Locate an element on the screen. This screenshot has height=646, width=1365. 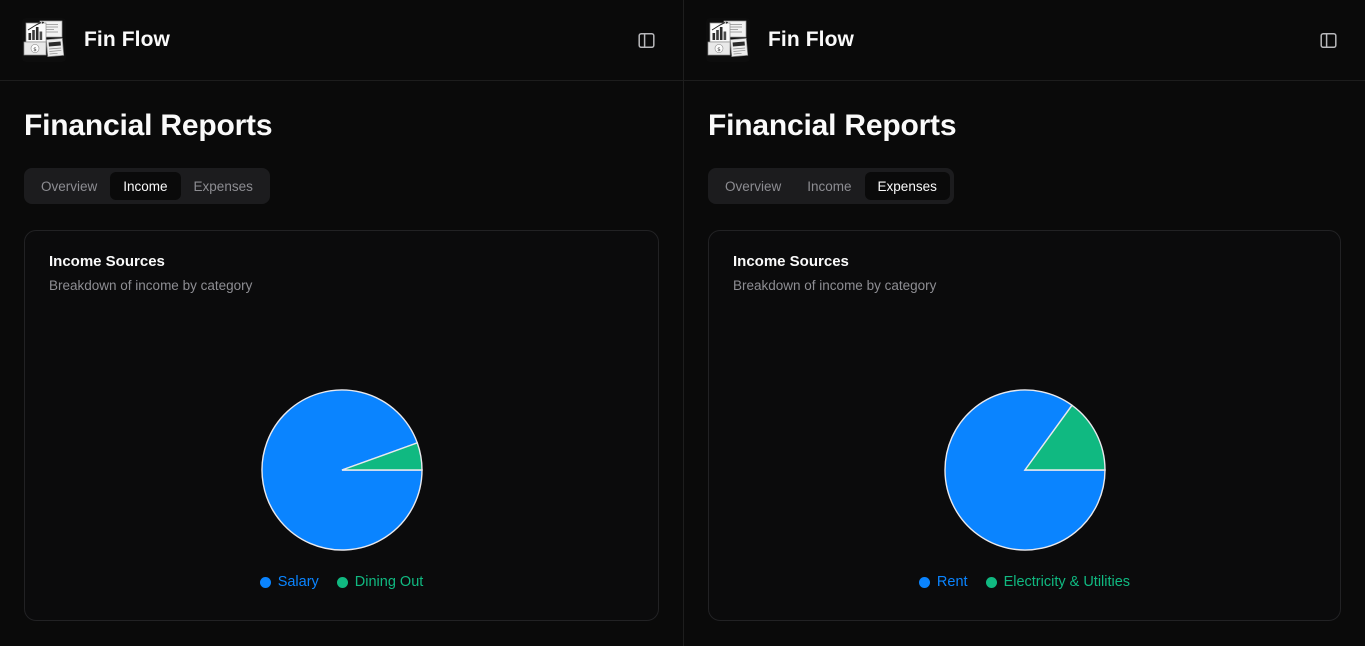
legend-item: Salary is located at coordinates (289, 582).